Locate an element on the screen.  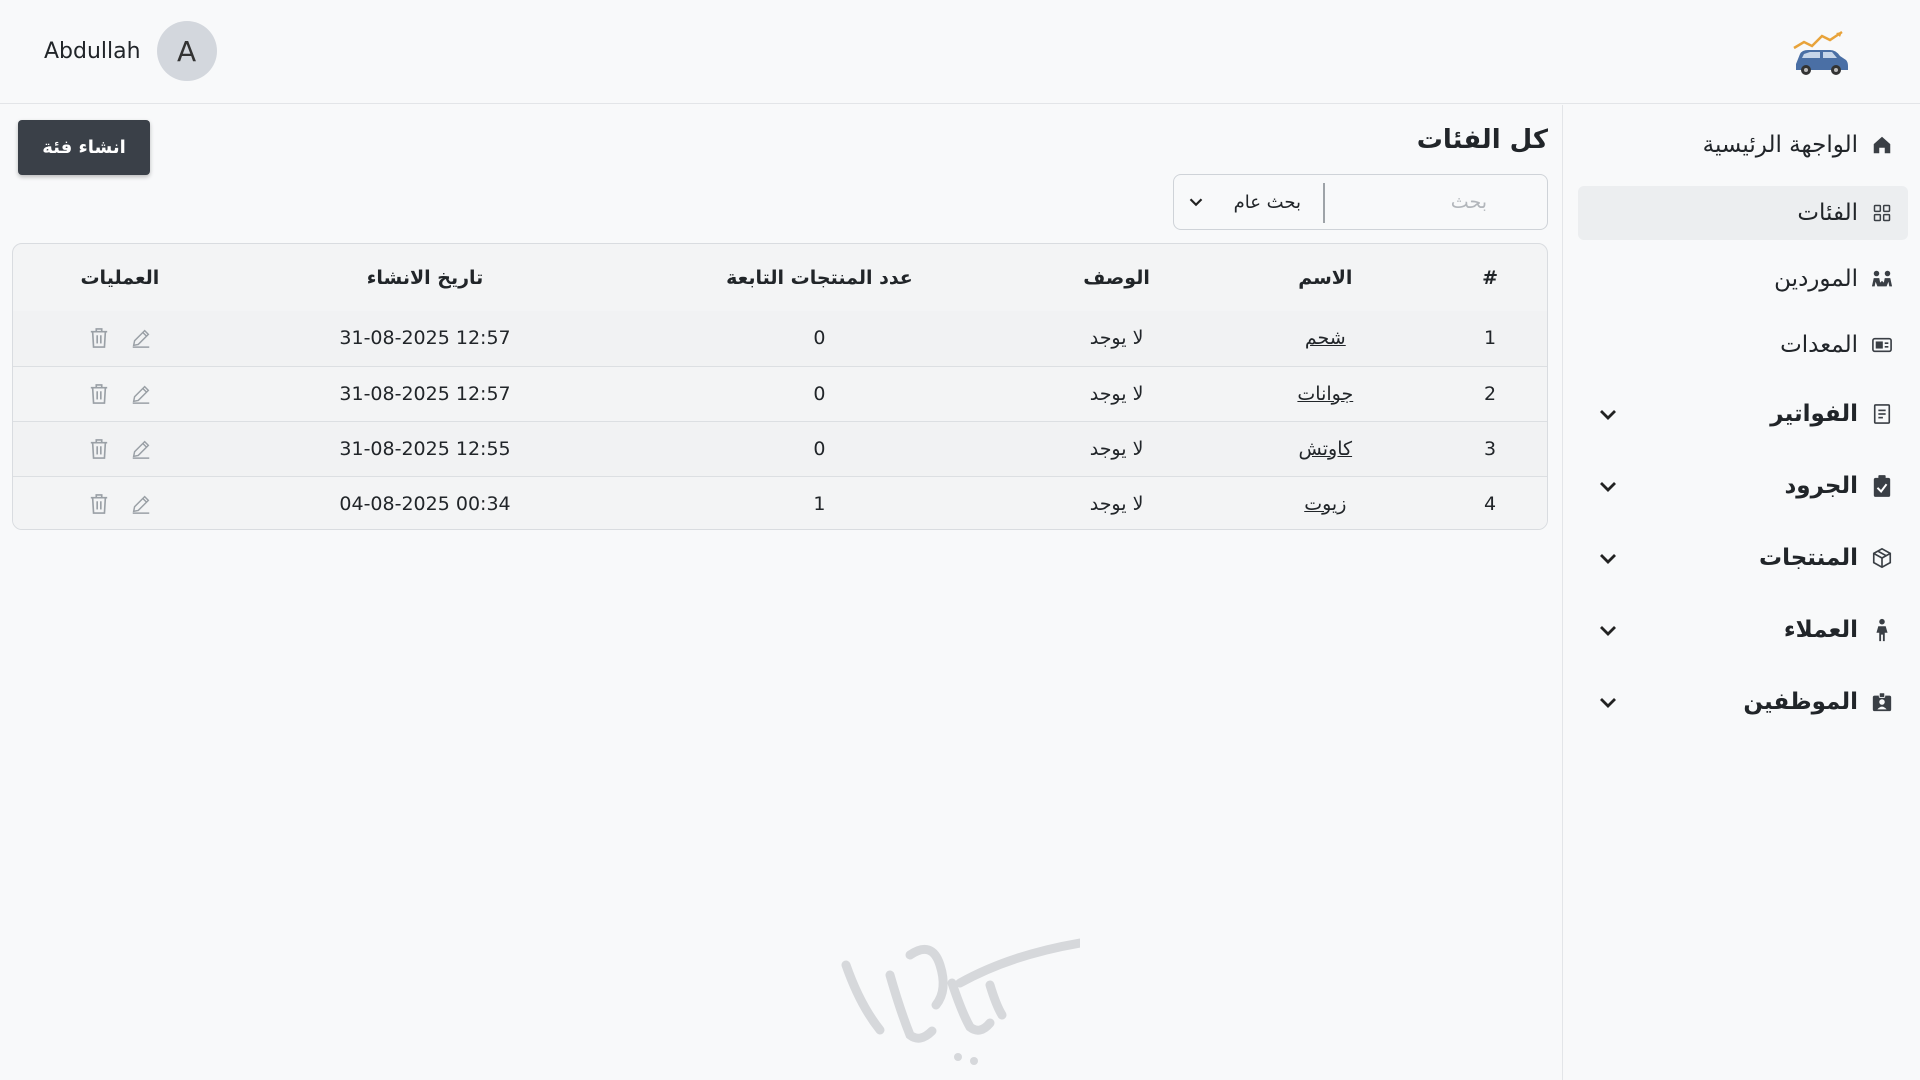
invoice-icon is located at coordinates (1882, 414).